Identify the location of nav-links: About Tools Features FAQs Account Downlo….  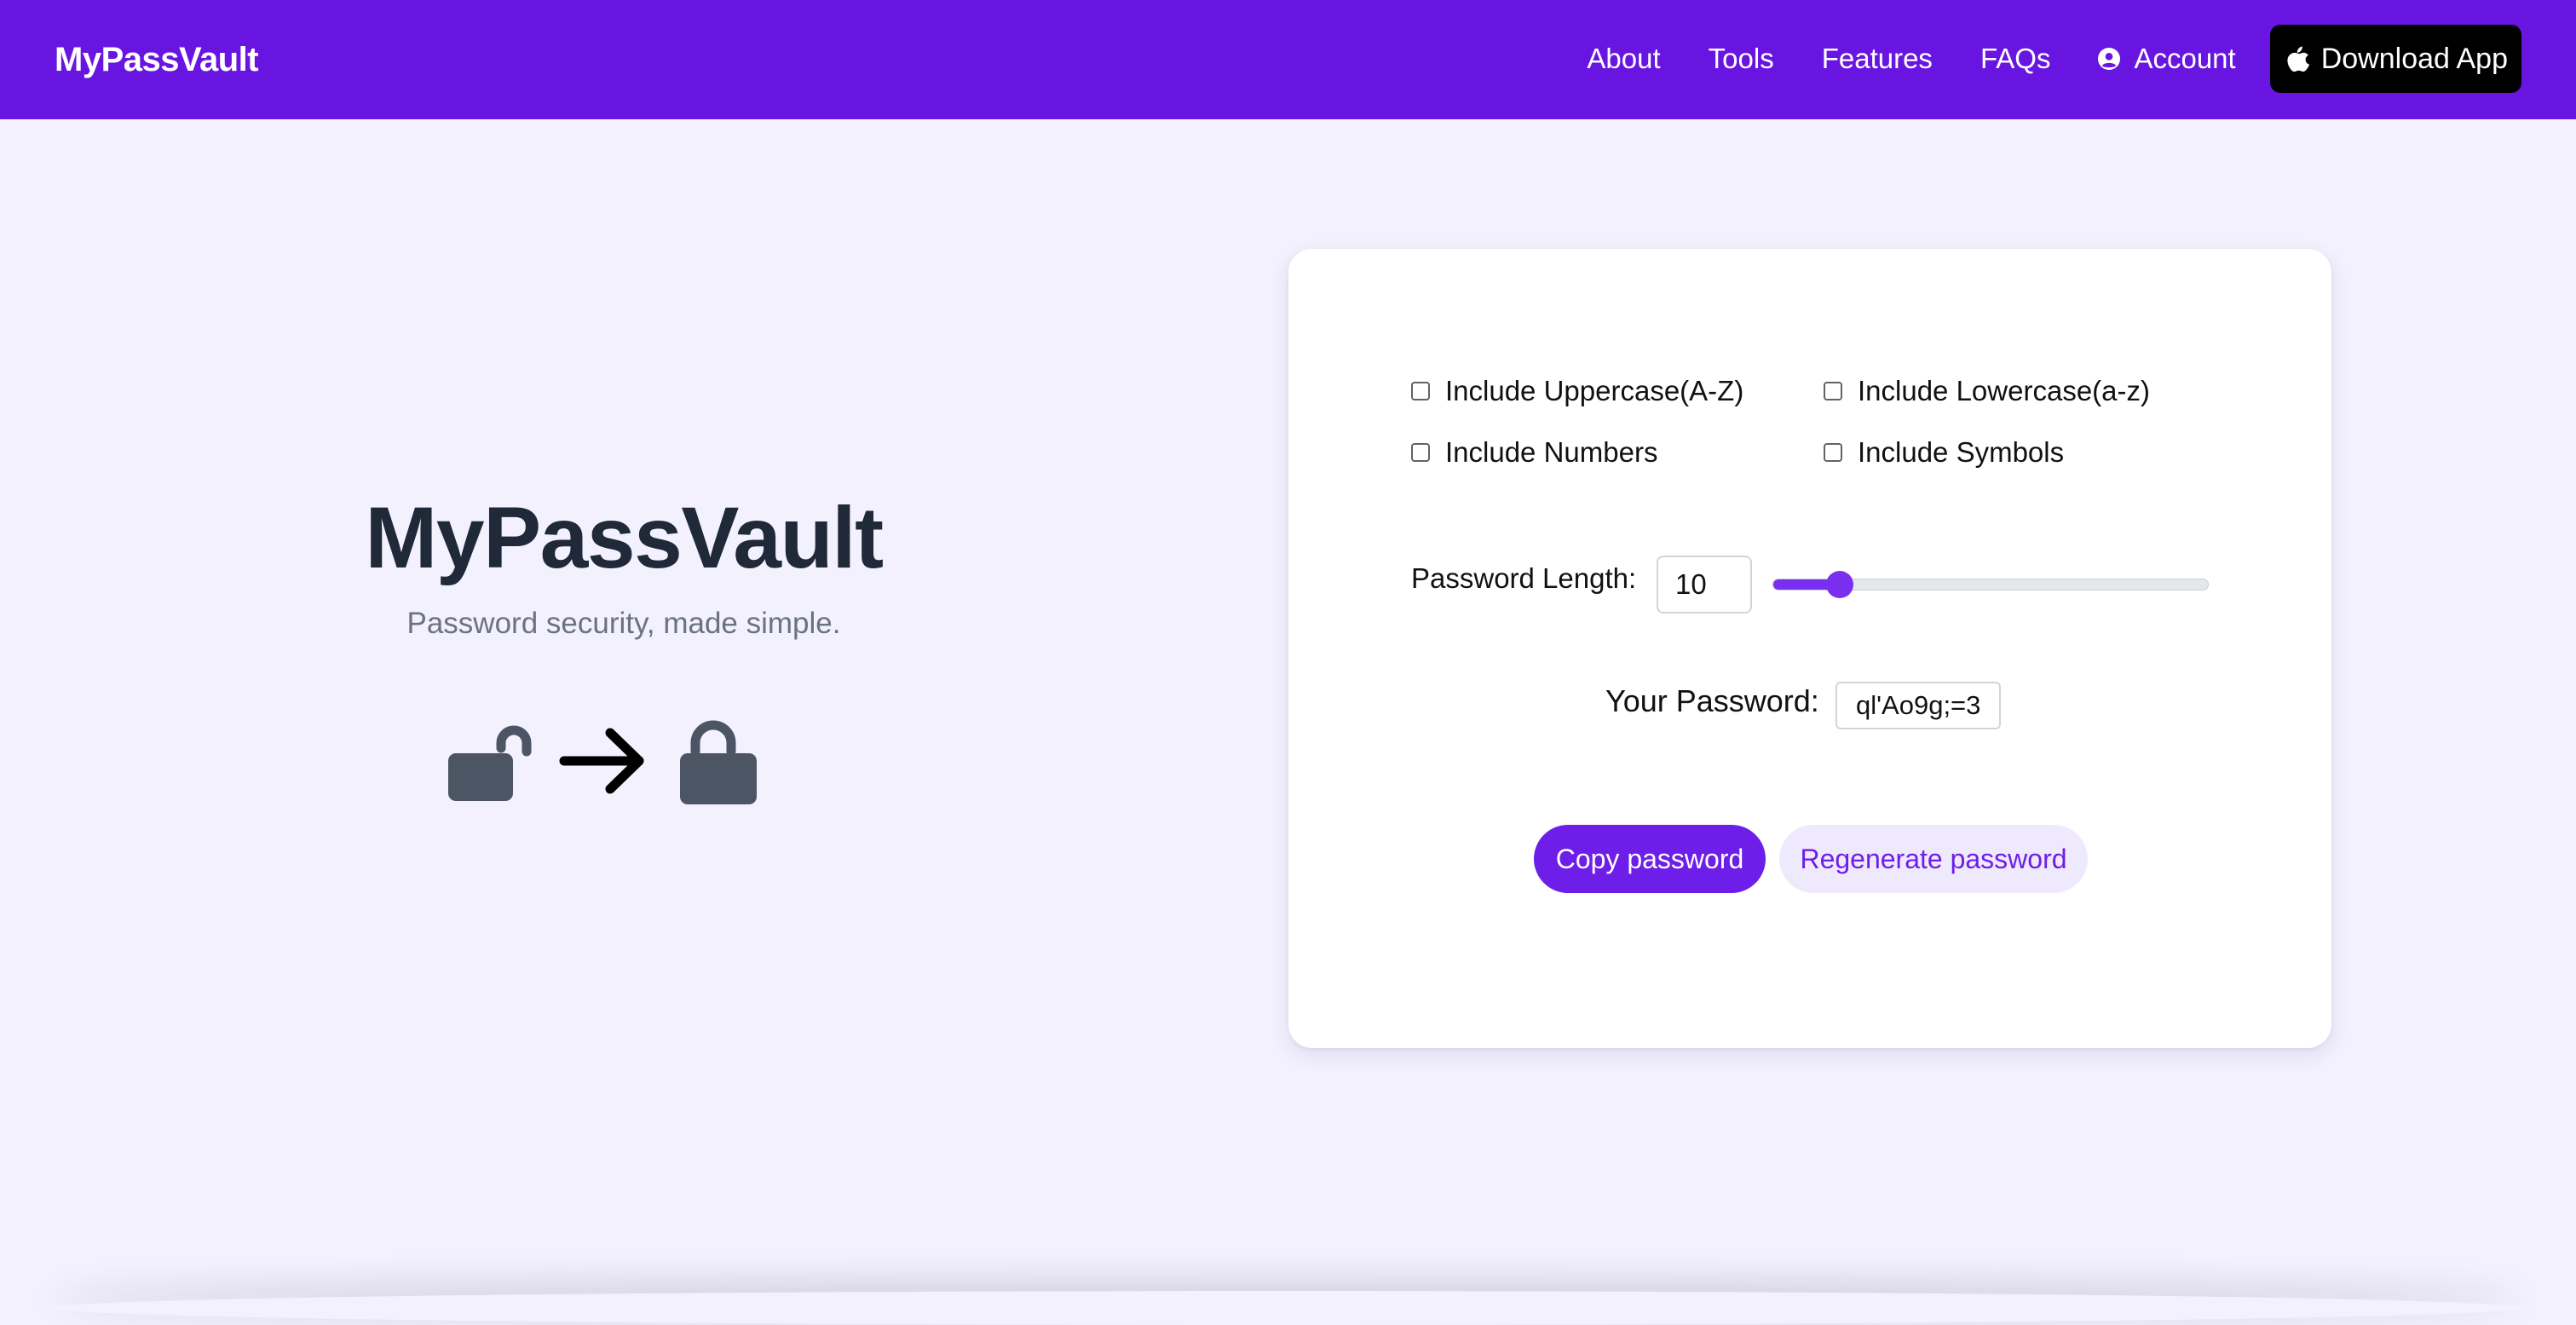
(2054, 59).